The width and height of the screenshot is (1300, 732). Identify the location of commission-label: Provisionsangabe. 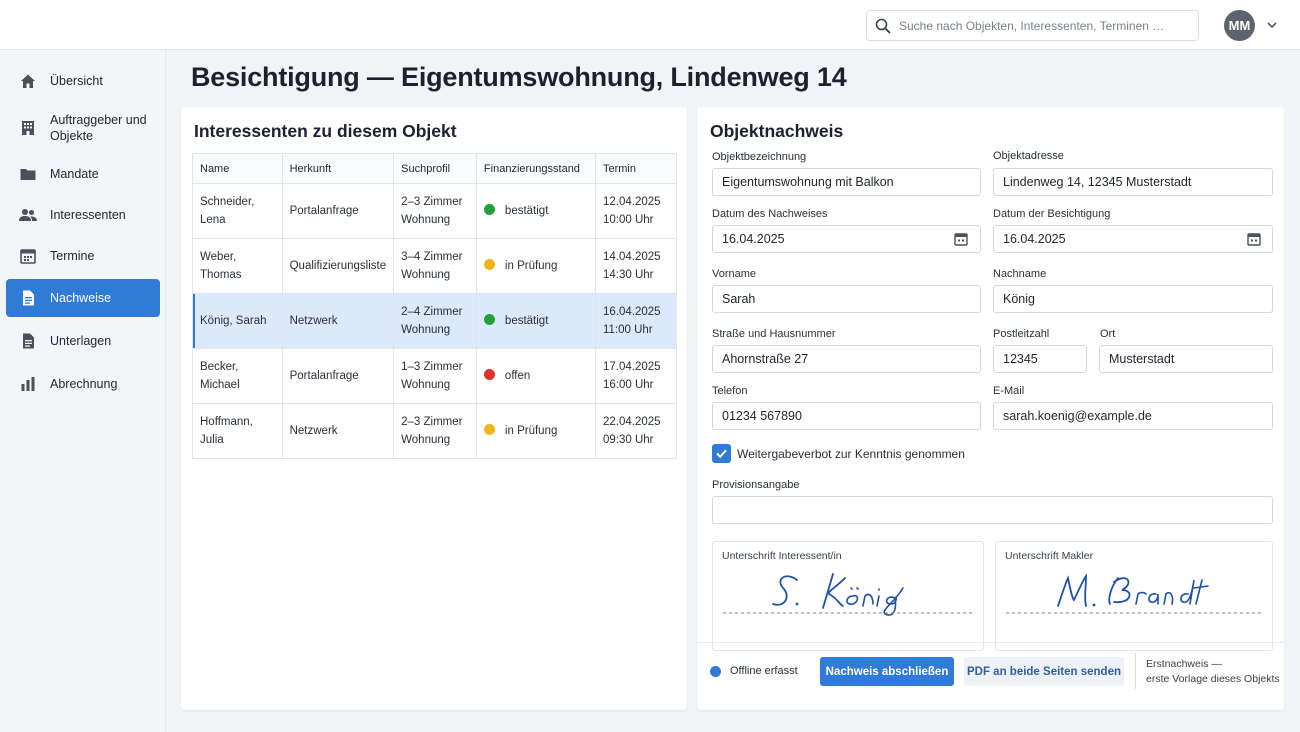
(756, 485).